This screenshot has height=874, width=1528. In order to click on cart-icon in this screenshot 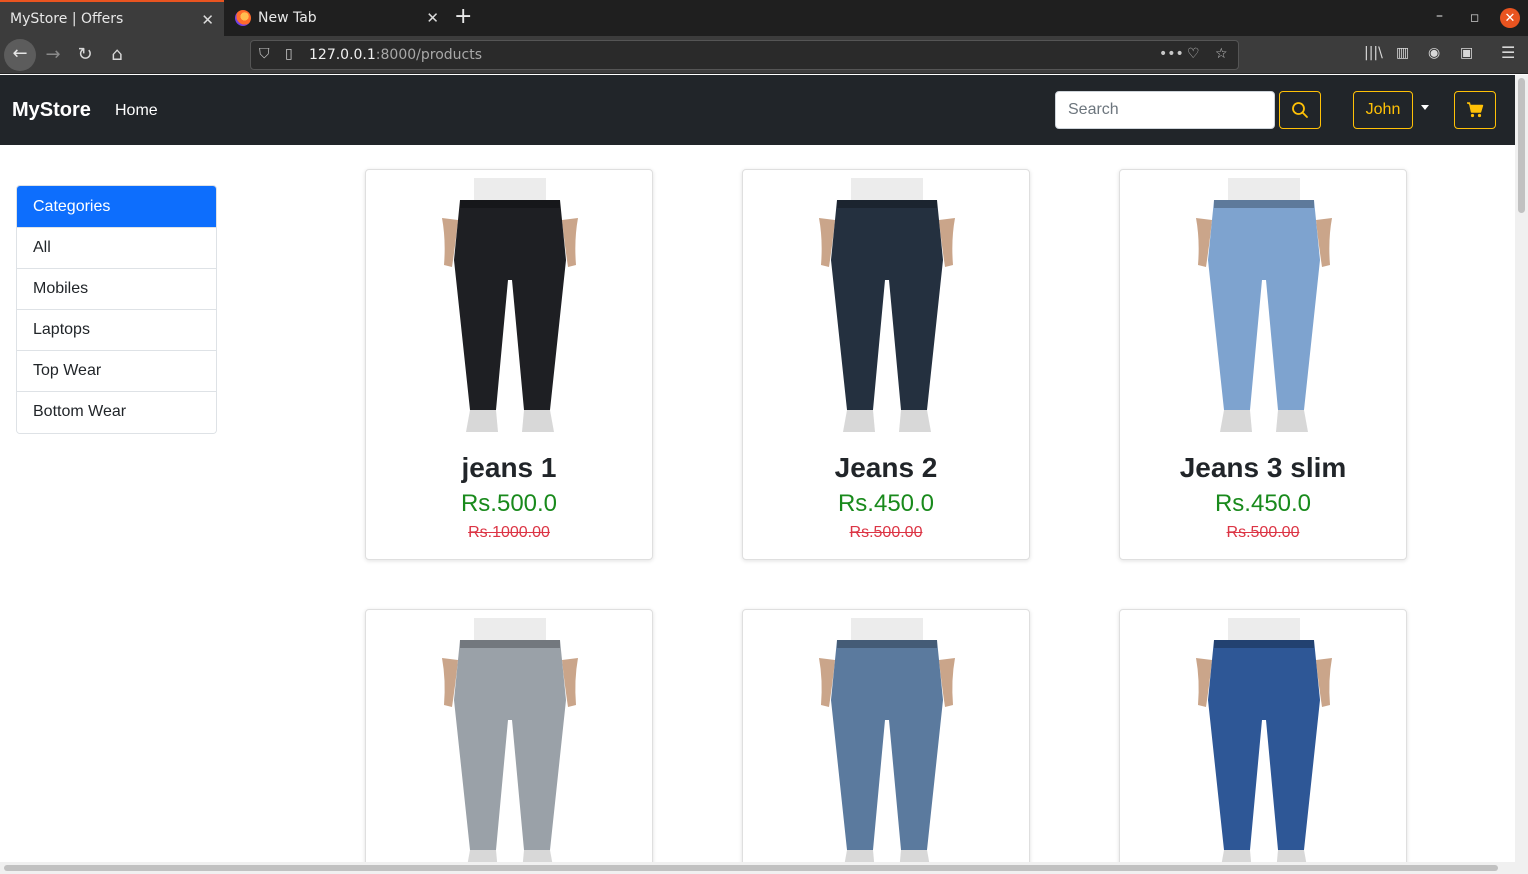, I will do `click(1475, 110)`.